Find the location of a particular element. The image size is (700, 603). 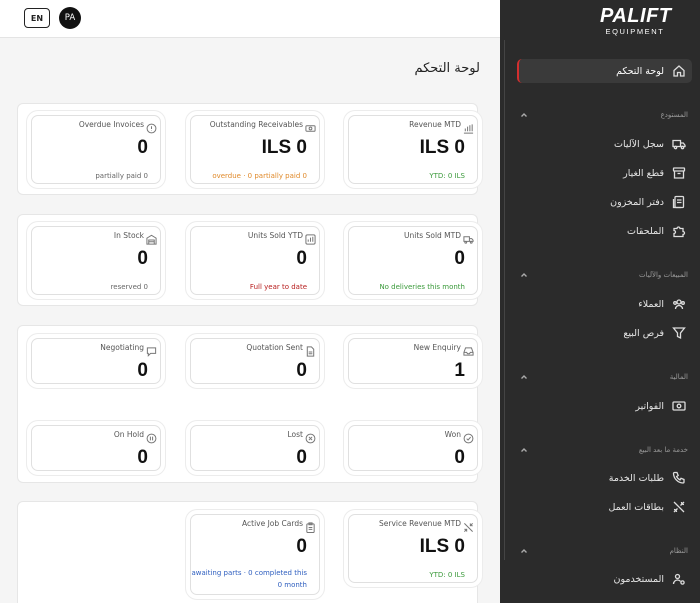

sidebar-item-dashboard: لوحة التحكم is located at coordinates (604, 71).